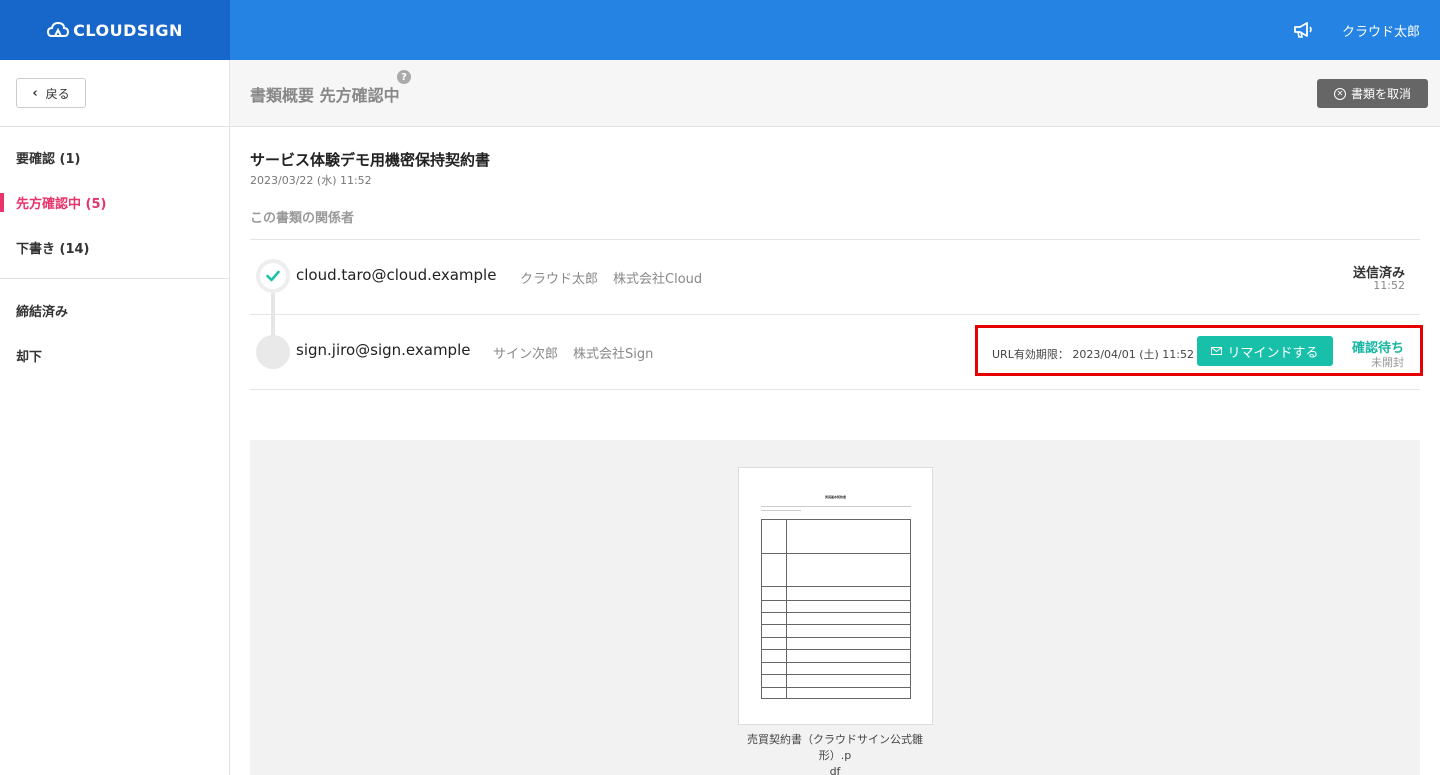 The width and height of the screenshot is (1440, 775). I want to click on sidebar-item-drafts: 下書き (14), so click(114, 247).